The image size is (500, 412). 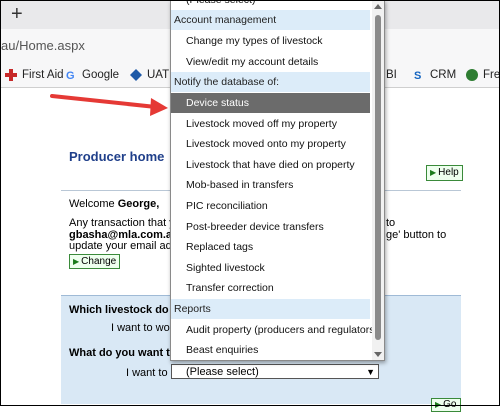 I want to click on bookmark-label: Fres, so click(x=491, y=75).